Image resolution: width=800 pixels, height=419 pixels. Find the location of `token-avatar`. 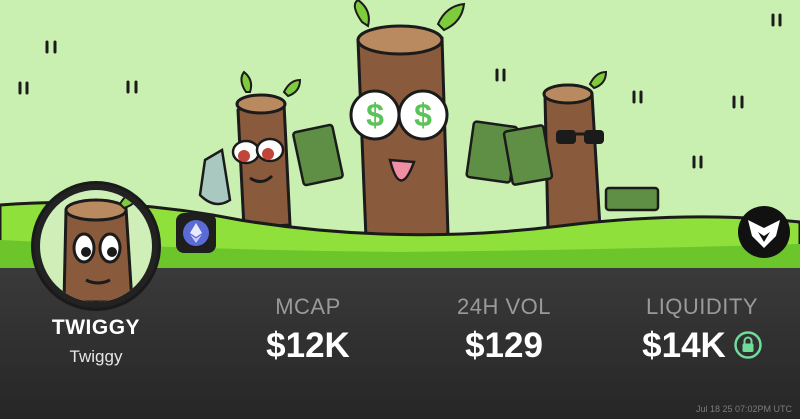

token-avatar is located at coordinates (96, 246).